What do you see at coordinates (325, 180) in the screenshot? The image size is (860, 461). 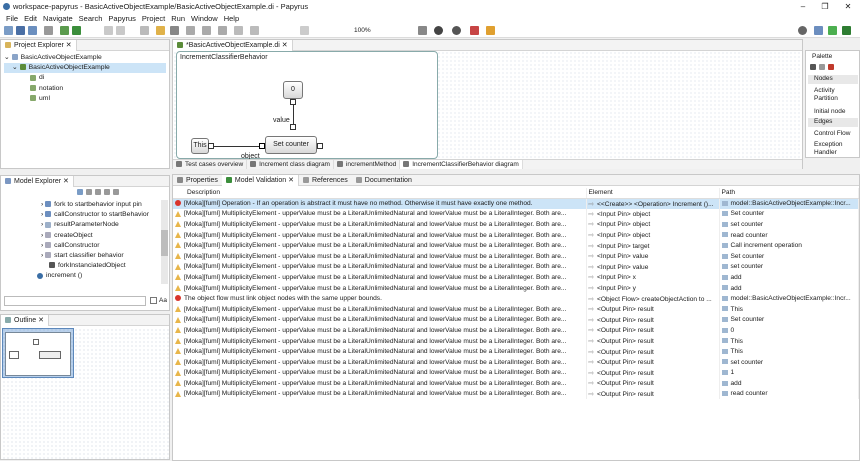 I see `tab-references: References` at bounding box center [325, 180].